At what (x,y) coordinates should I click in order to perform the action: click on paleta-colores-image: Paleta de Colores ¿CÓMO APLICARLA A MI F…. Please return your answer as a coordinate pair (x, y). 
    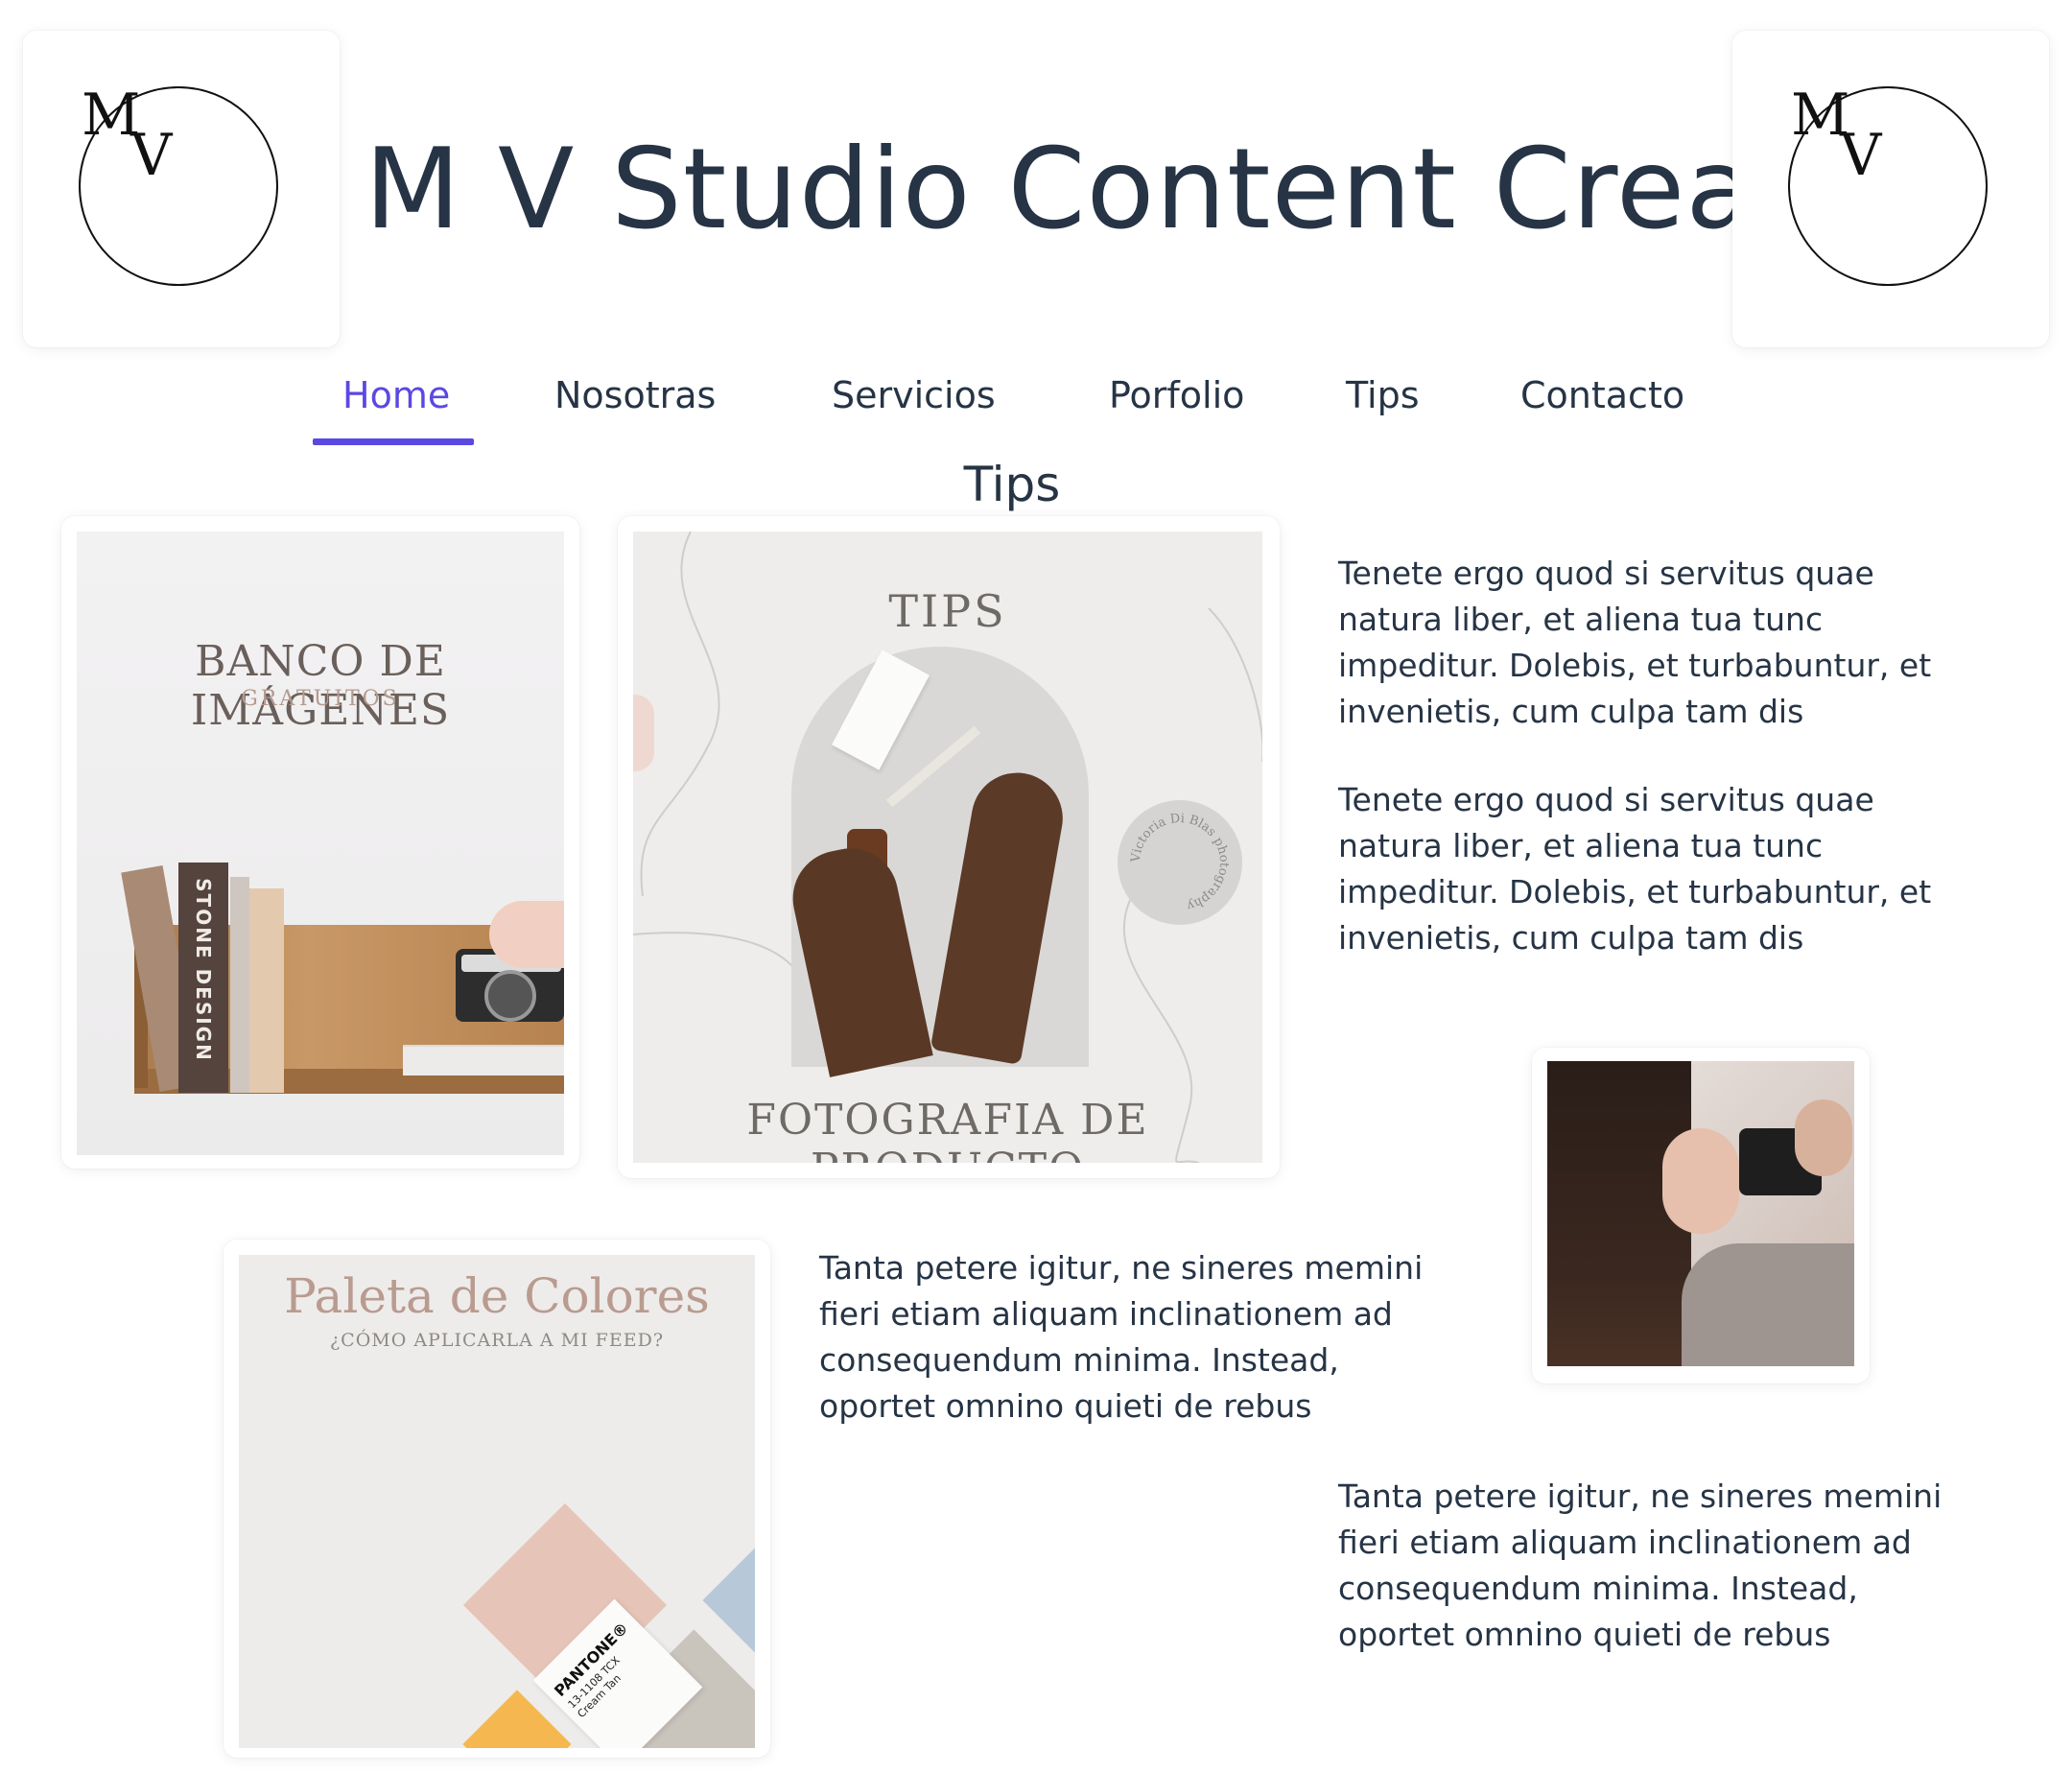
    Looking at the image, I should click on (497, 1502).